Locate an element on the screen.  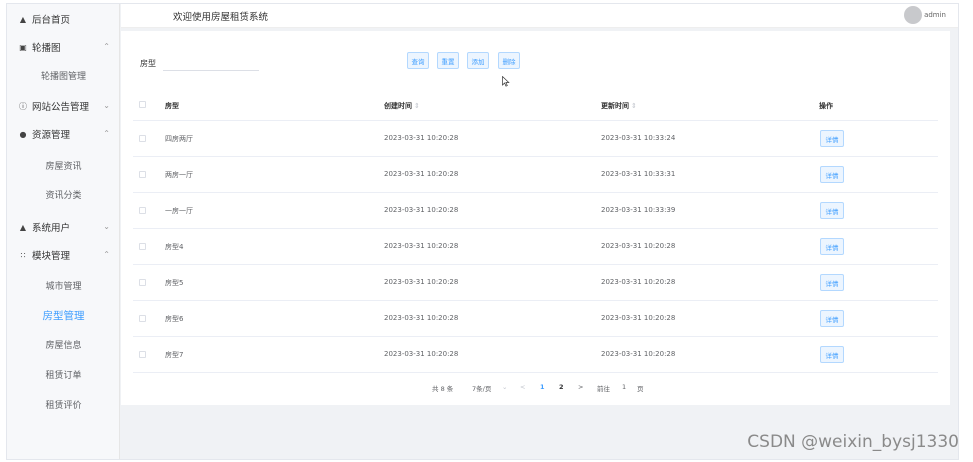
search-label: 房型 is located at coordinates (148, 63).